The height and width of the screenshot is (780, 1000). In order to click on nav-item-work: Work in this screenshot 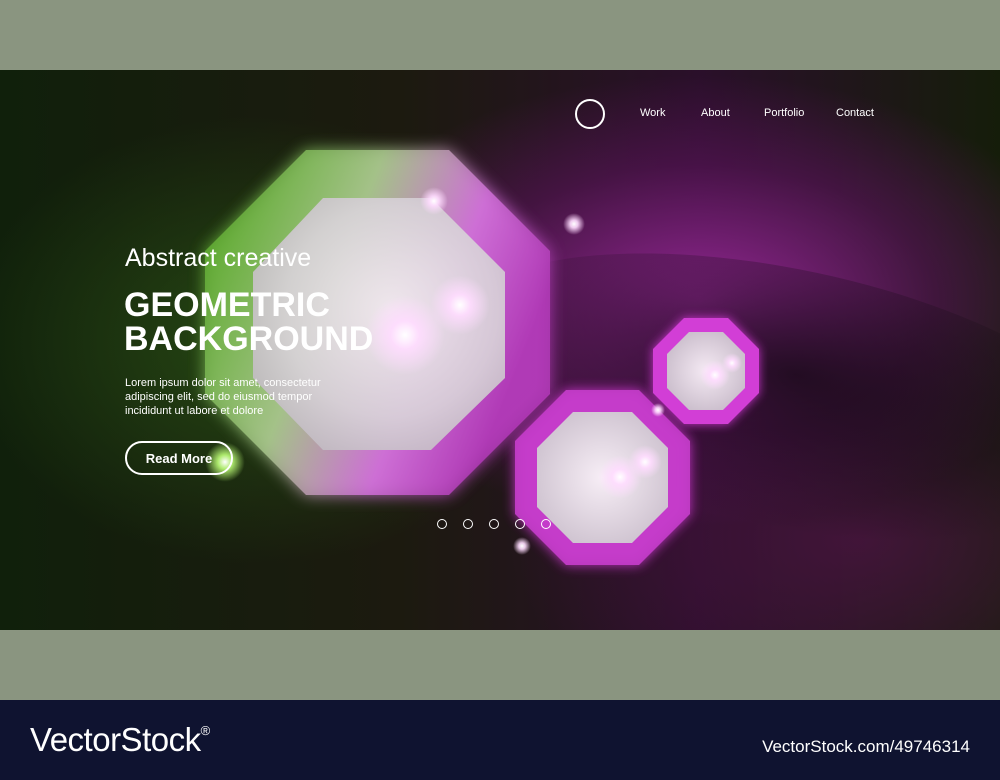, I will do `click(652, 113)`.